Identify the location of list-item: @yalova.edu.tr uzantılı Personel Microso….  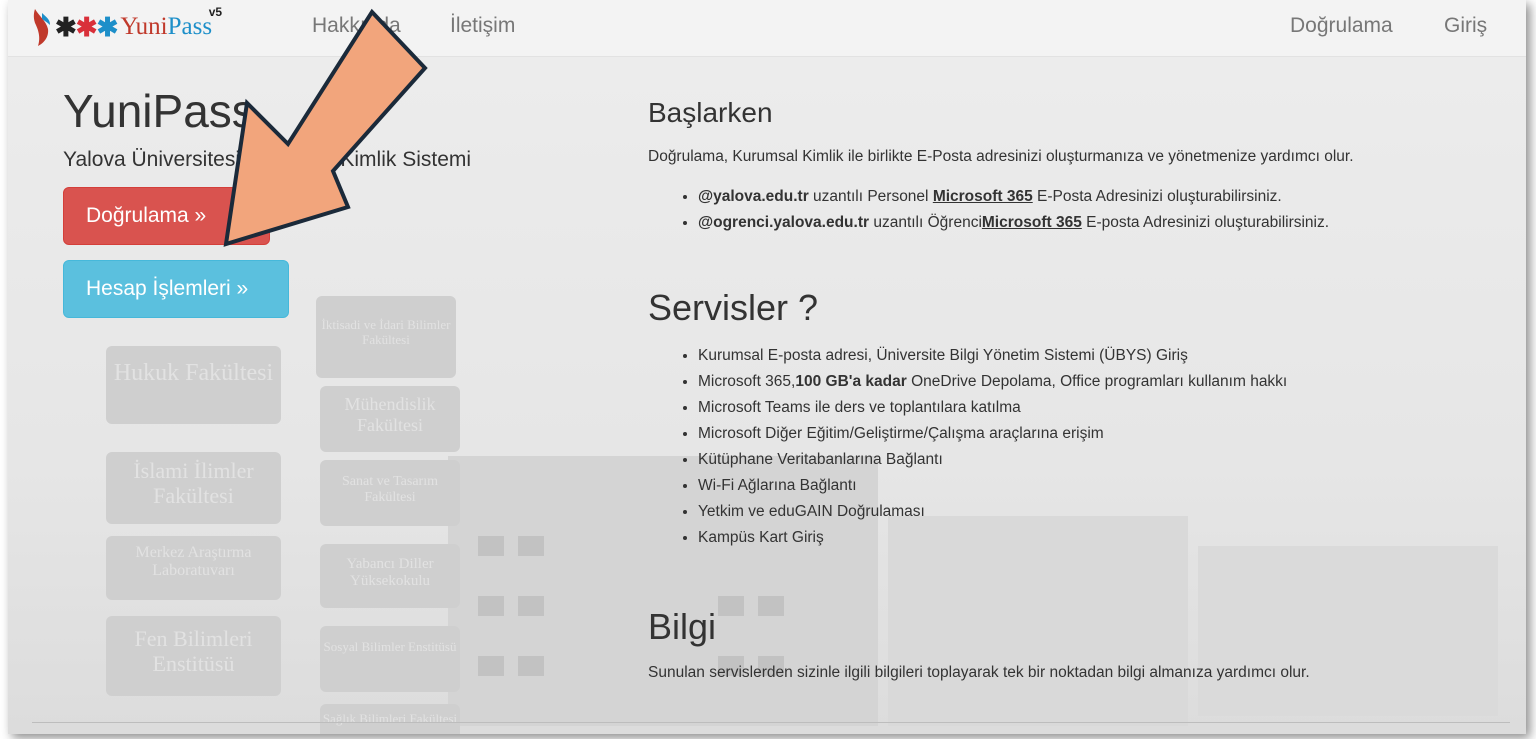
(1013, 197).